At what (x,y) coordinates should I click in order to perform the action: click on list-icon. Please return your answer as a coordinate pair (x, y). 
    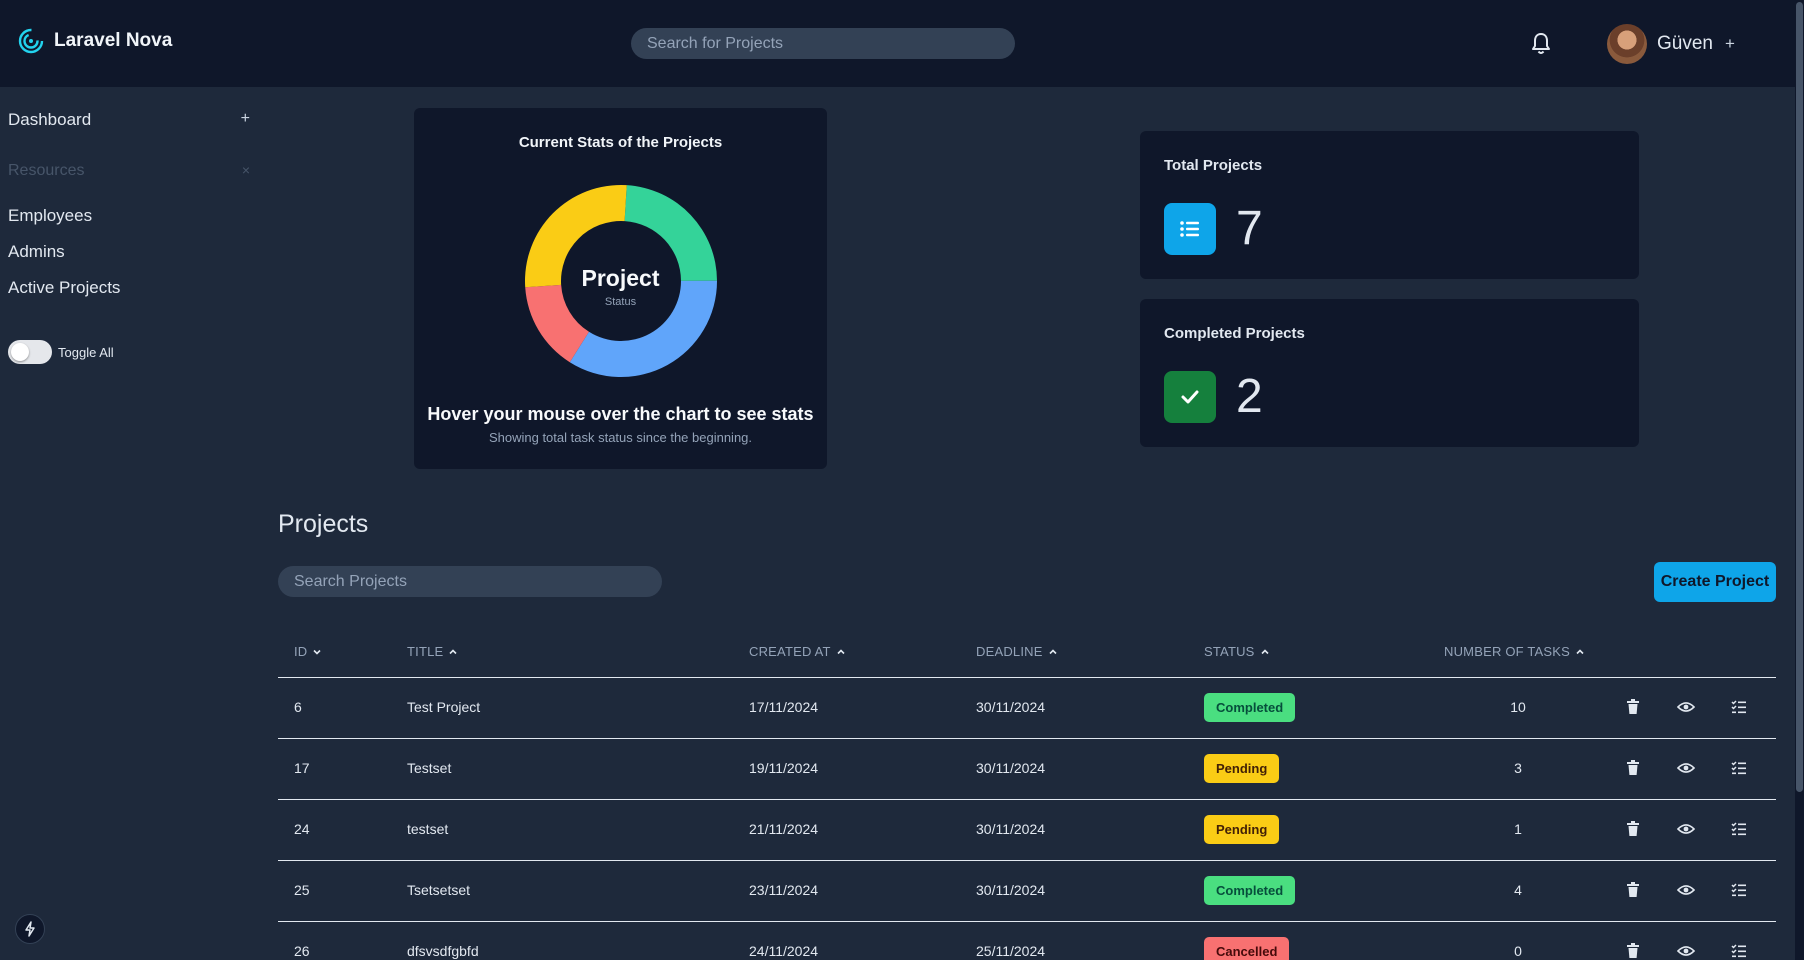
    Looking at the image, I should click on (1190, 229).